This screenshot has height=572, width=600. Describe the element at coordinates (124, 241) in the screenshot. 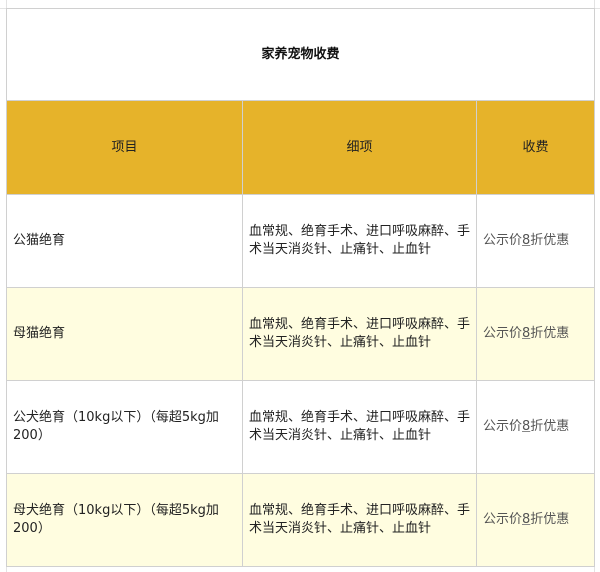

I see `cell-item: 公猫绝育` at that location.